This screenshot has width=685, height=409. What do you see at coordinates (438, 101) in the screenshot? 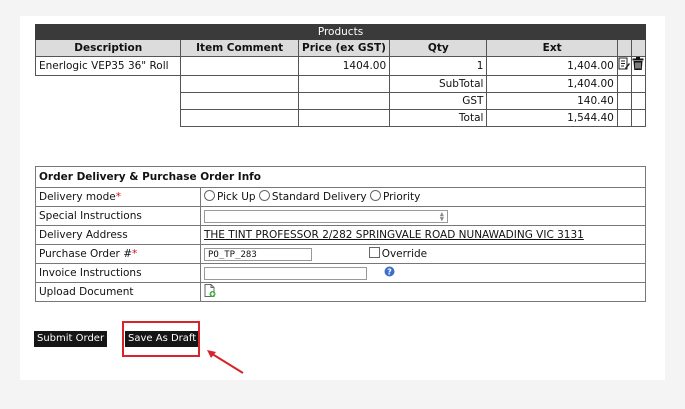
I see `gst-label: GST` at bounding box center [438, 101].